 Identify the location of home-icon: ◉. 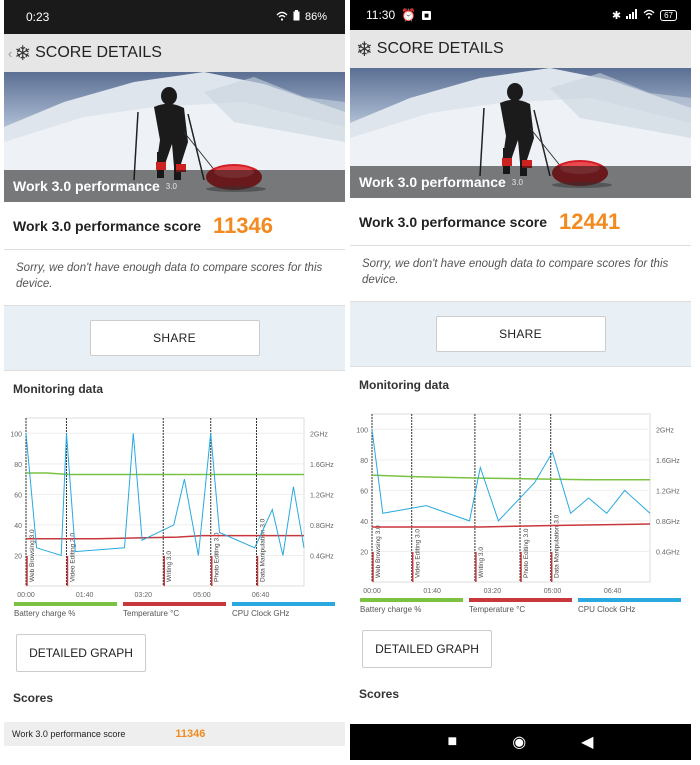
(519, 742).